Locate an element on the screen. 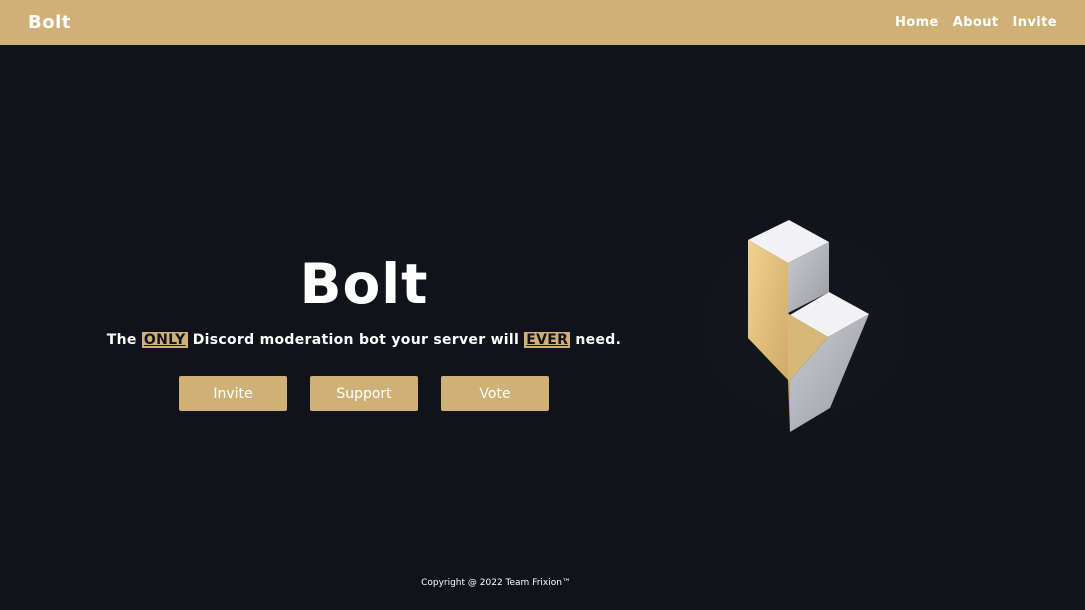 This screenshot has width=1085, height=610. tagline-highlight-ever: EVER is located at coordinates (547, 340).